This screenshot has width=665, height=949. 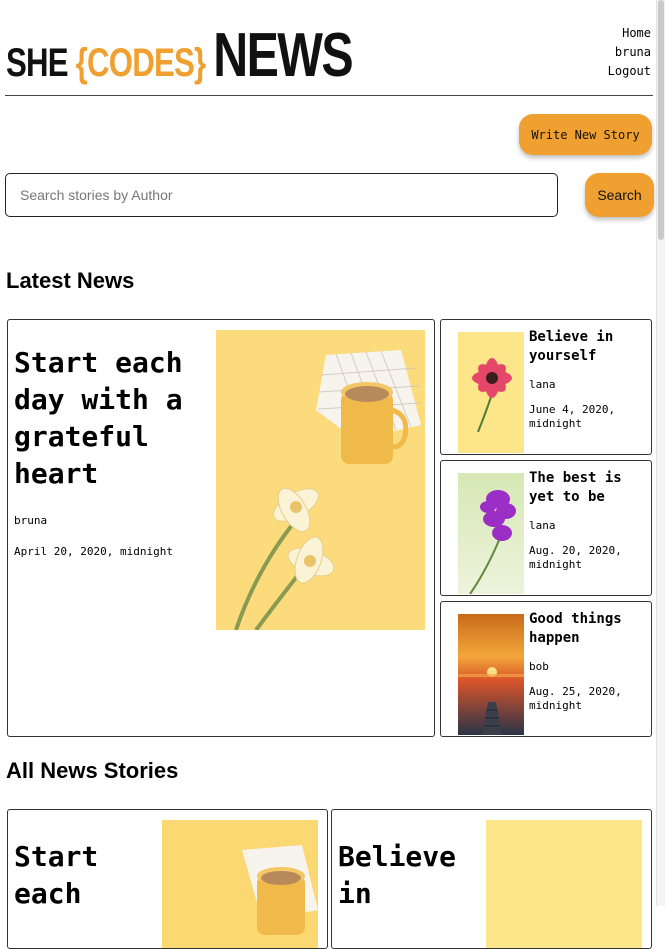 What do you see at coordinates (633, 52) in the screenshot?
I see `nav-user-link: bruna` at bounding box center [633, 52].